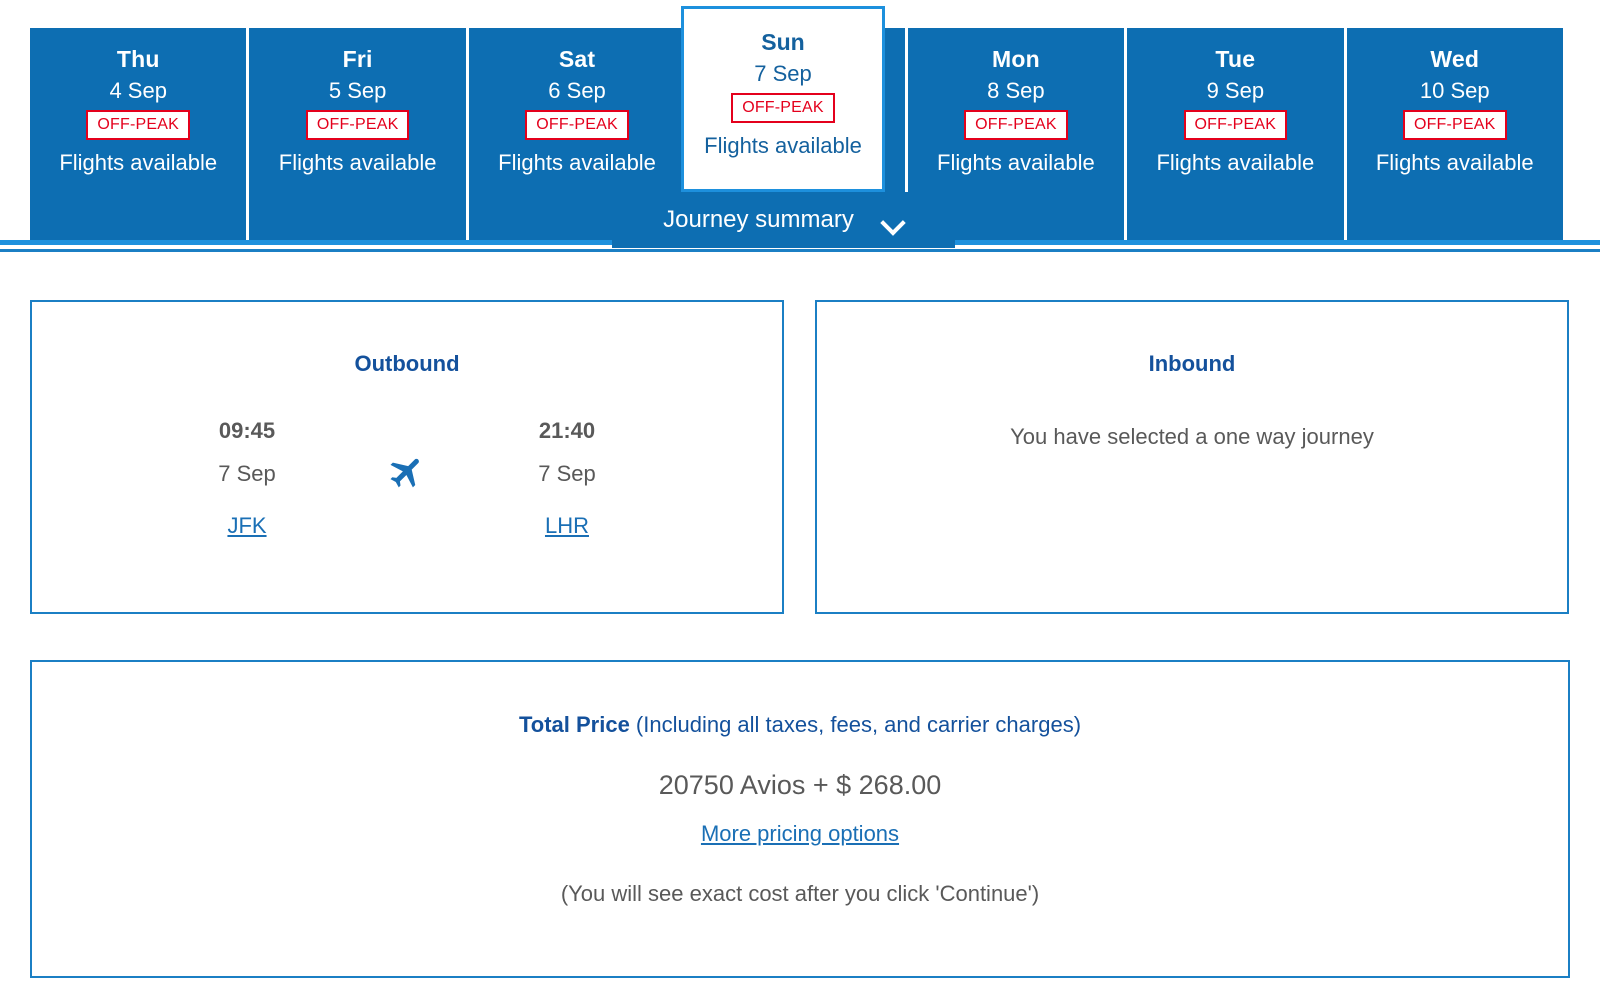  I want to click on outbound-depart-airport-link: JFK, so click(247, 526).